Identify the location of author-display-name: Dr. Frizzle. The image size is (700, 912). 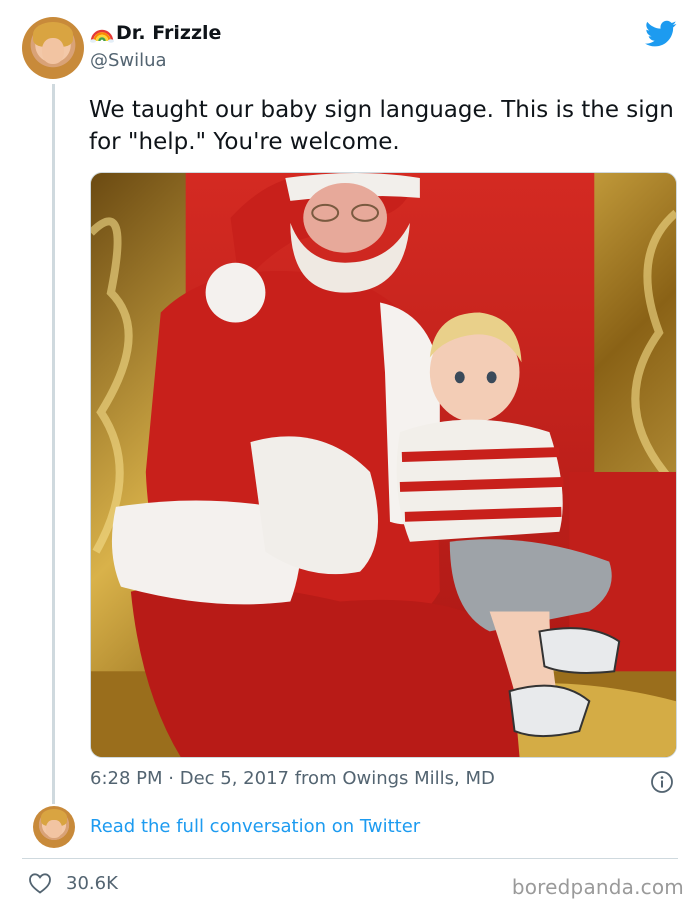
(168, 33).